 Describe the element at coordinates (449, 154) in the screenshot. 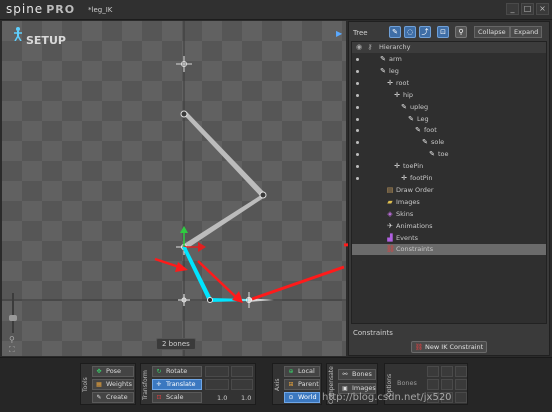

I see `tree-item-toe: ✎ toe` at that location.